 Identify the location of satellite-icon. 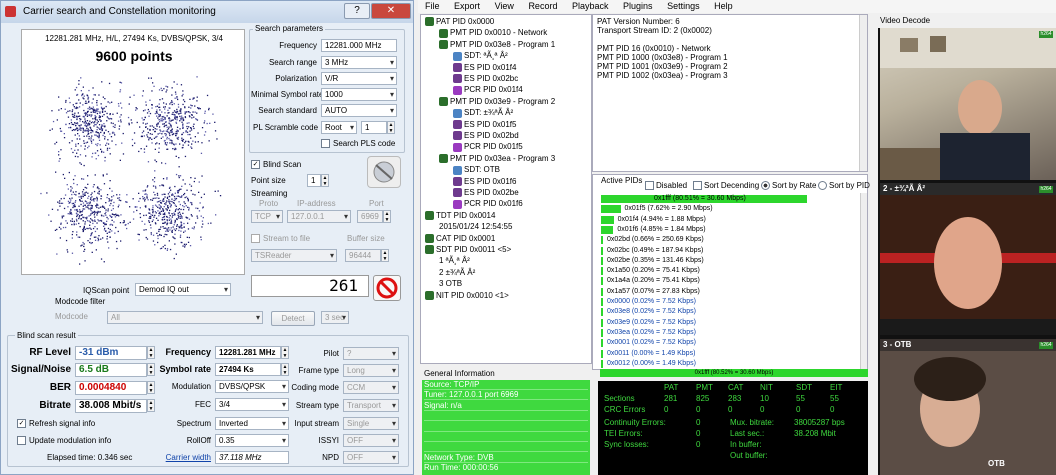
(384, 172).